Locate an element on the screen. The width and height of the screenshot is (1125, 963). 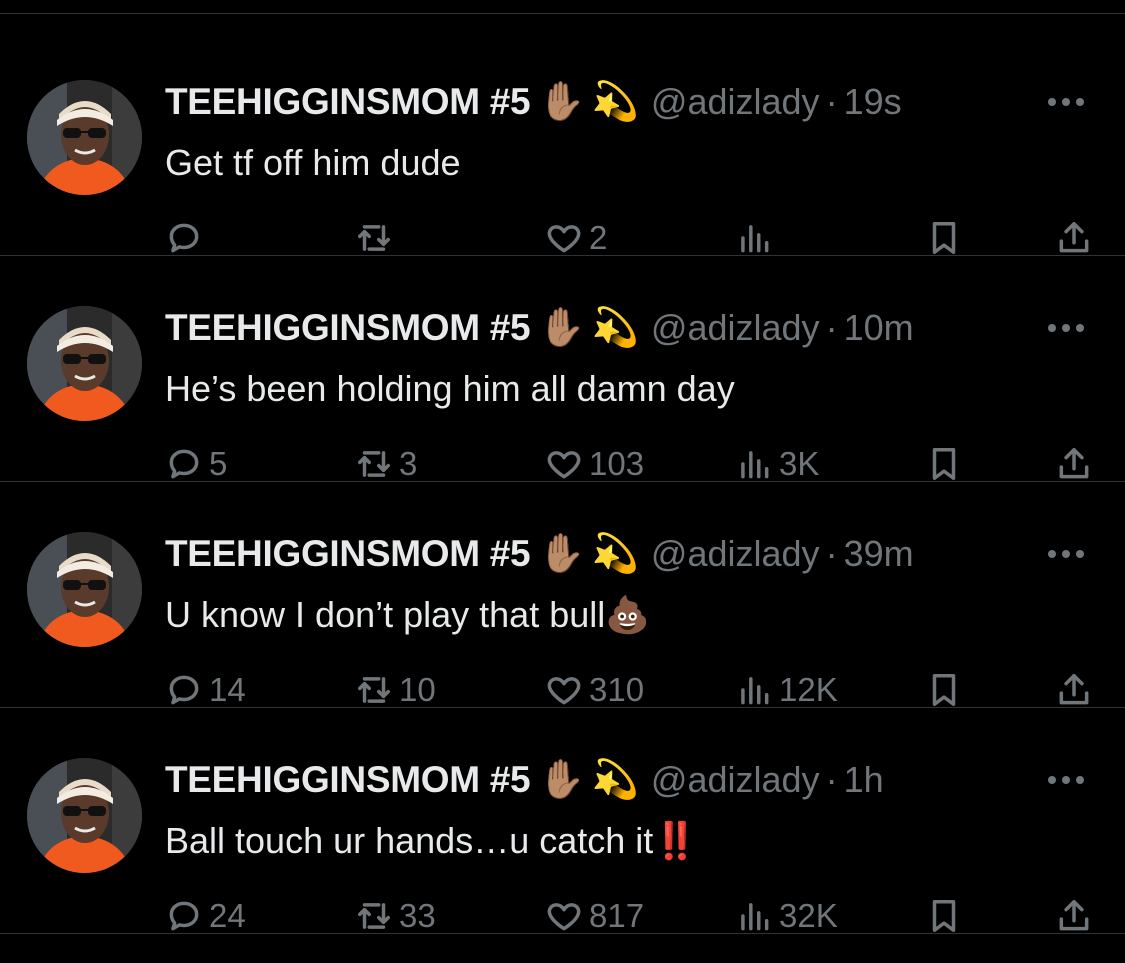
tweet-text: Ball touch ur hands…u catch it‼️ is located at coordinates (432, 840).